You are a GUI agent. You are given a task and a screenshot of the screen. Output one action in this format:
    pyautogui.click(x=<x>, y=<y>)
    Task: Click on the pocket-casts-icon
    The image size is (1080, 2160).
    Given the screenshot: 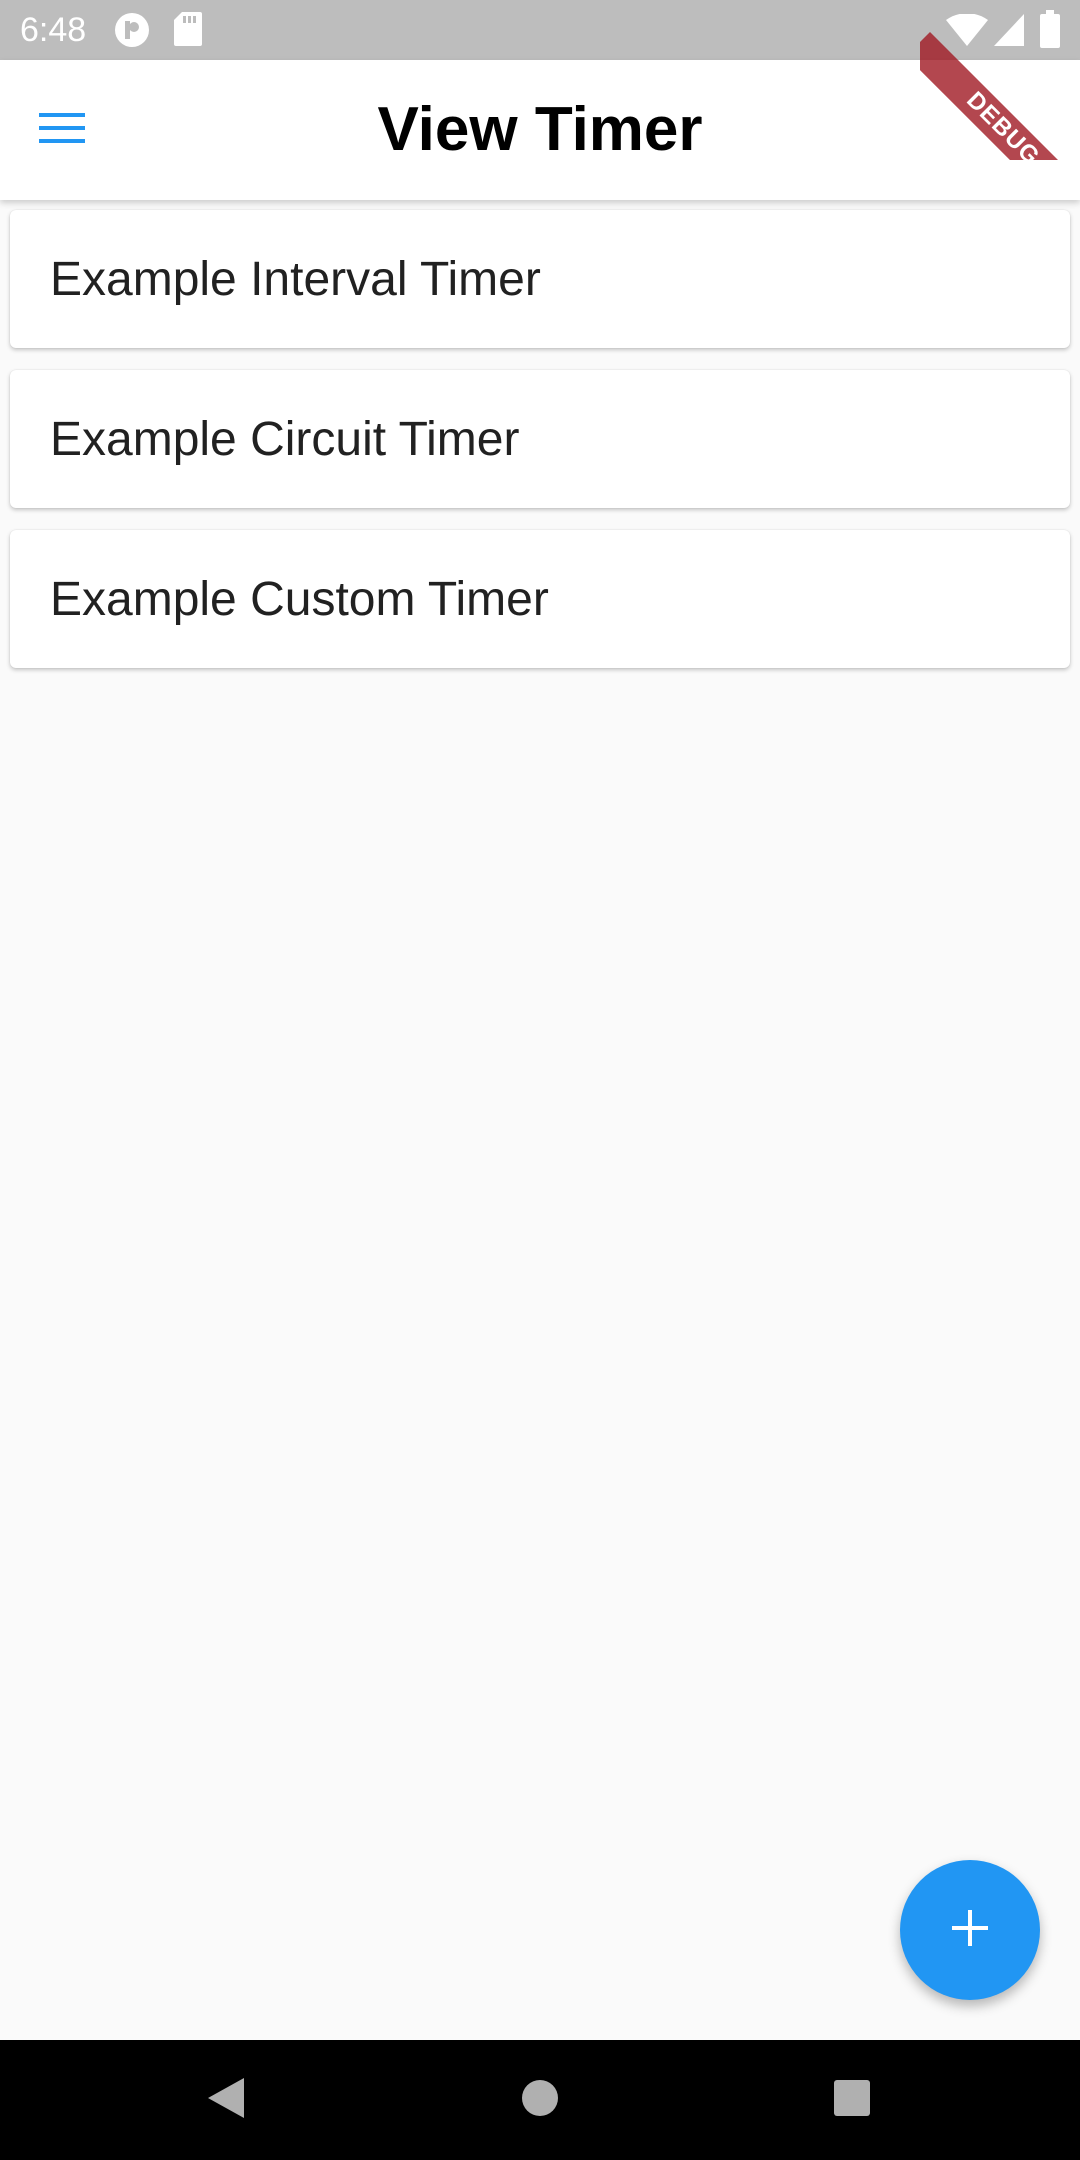 What is the action you would take?
    pyautogui.click(x=132, y=32)
    